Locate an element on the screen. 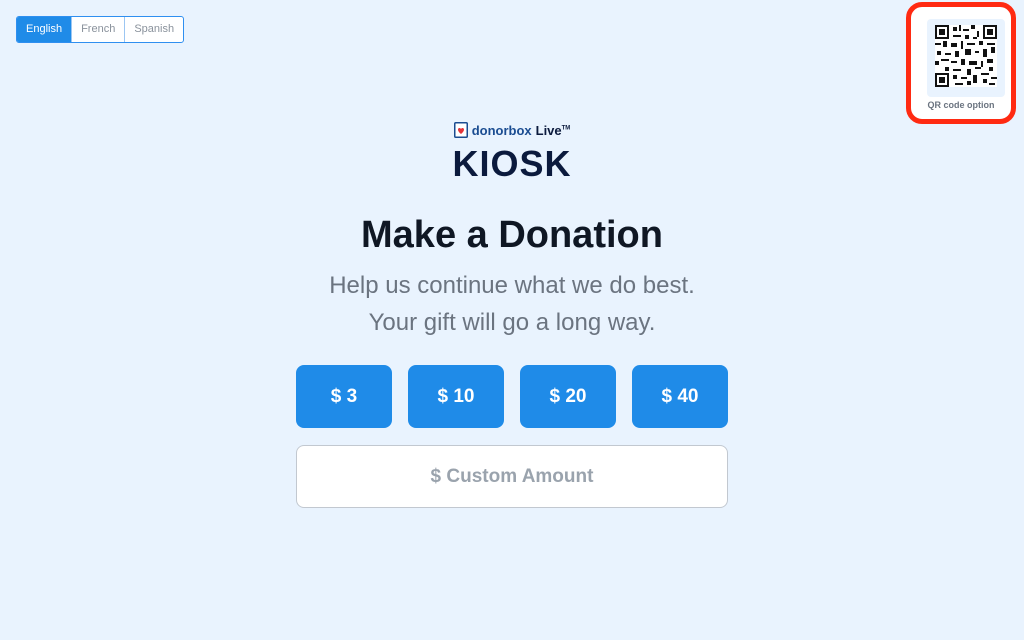 The height and width of the screenshot is (640, 1024). qr-code-icon is located at coordinates (966, 56).